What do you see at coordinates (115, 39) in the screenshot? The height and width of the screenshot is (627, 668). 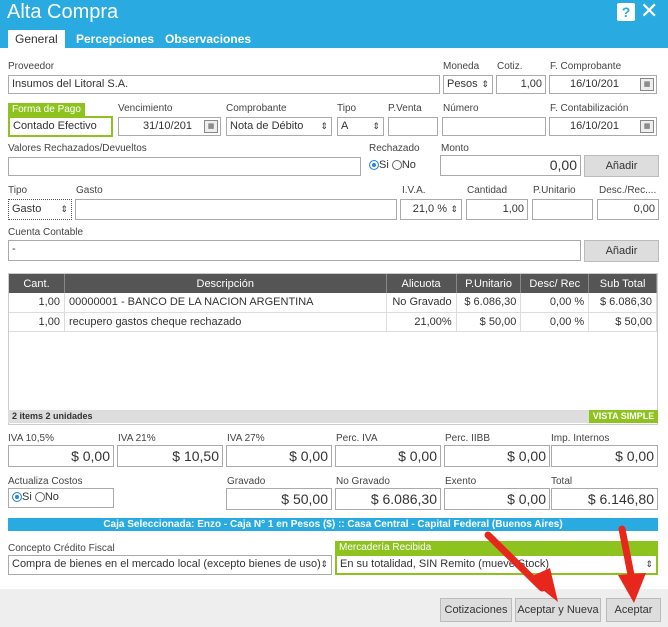 I see `tab-percepciones: Percepciones` at bounding box center [115, 39].